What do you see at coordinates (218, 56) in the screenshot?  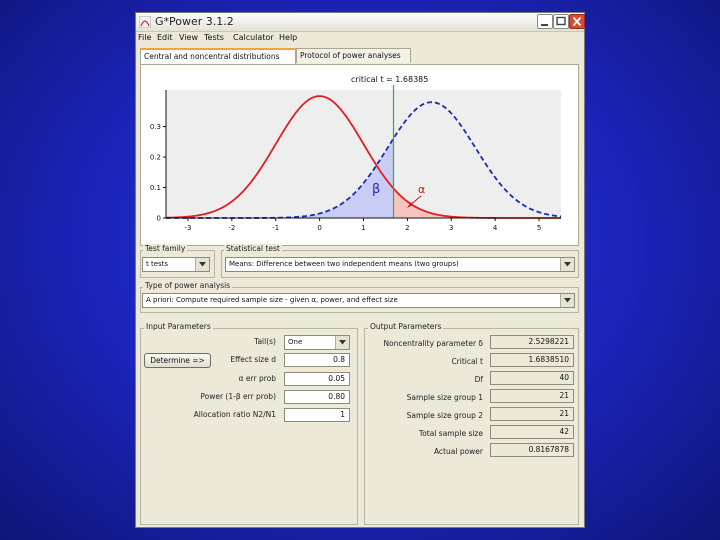 I see `tab-distributions: Central and noncentral distributions` at bounding box center [218, 56].